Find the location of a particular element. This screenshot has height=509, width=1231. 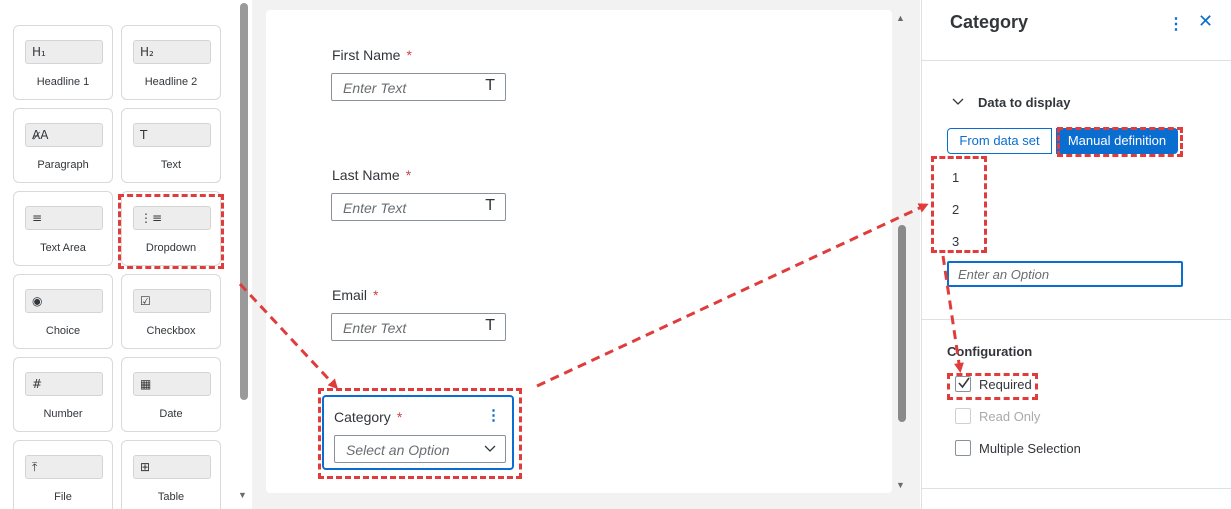

category-select: Select an Option is located at coordinates (420, 449).